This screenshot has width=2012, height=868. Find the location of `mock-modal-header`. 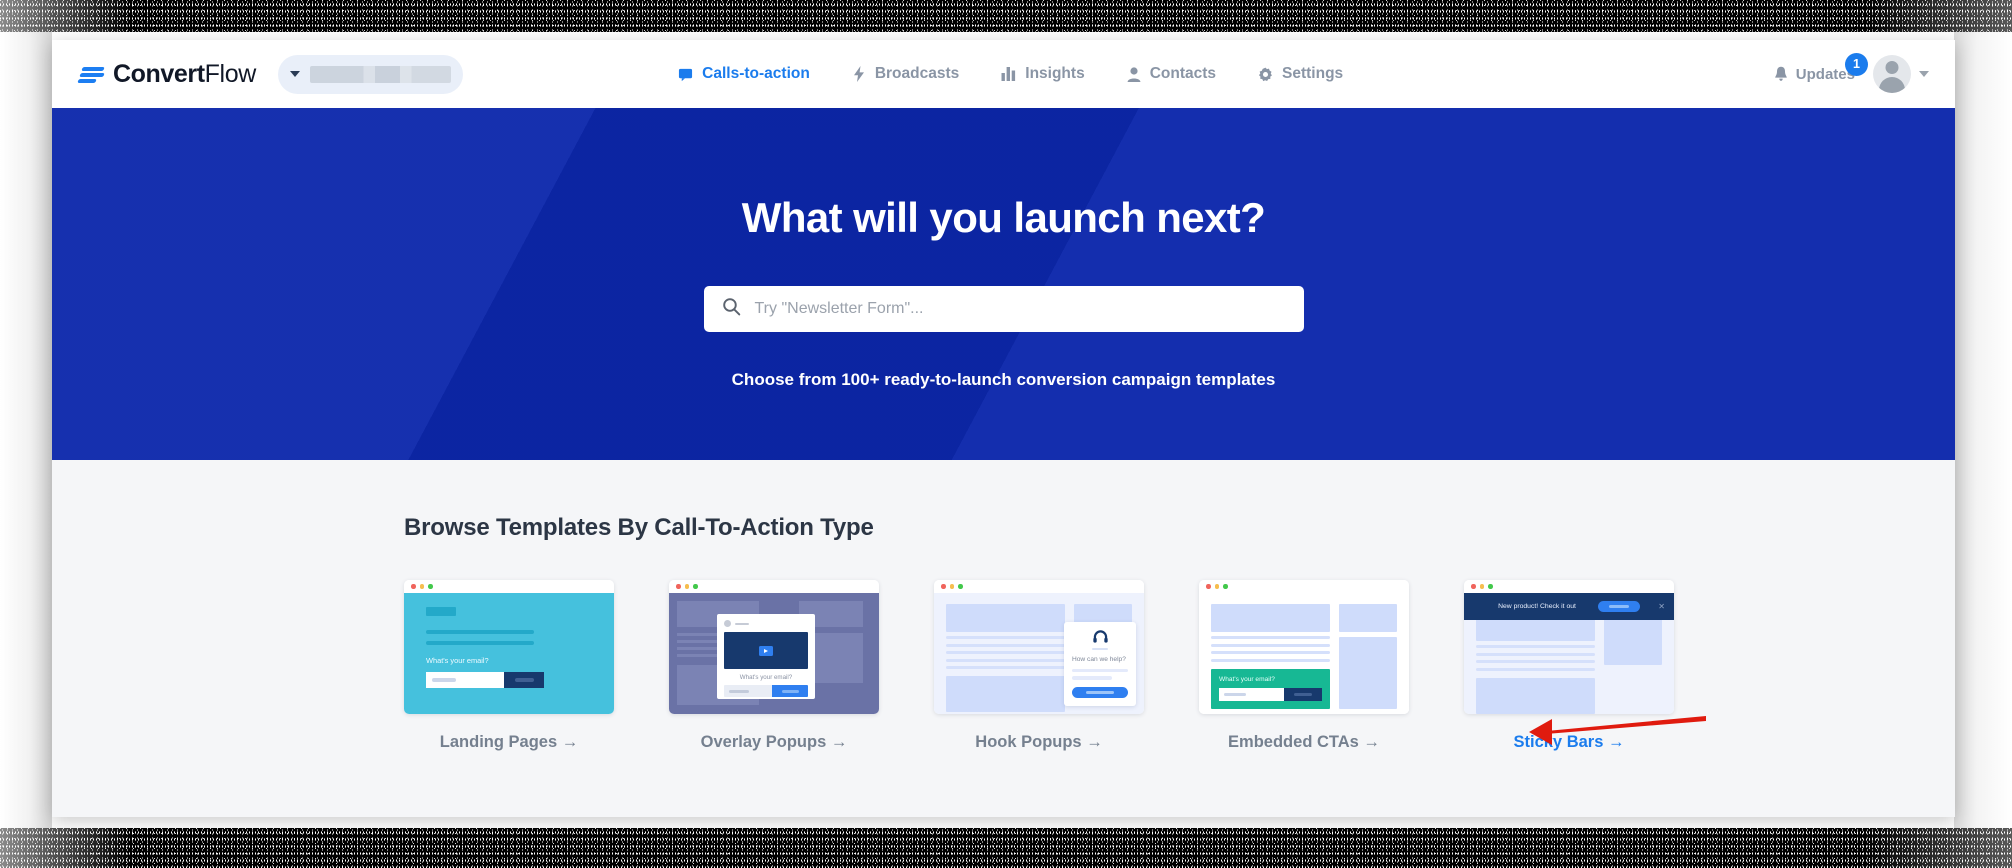

mock-modal-header is located at coordinates (766, 623).